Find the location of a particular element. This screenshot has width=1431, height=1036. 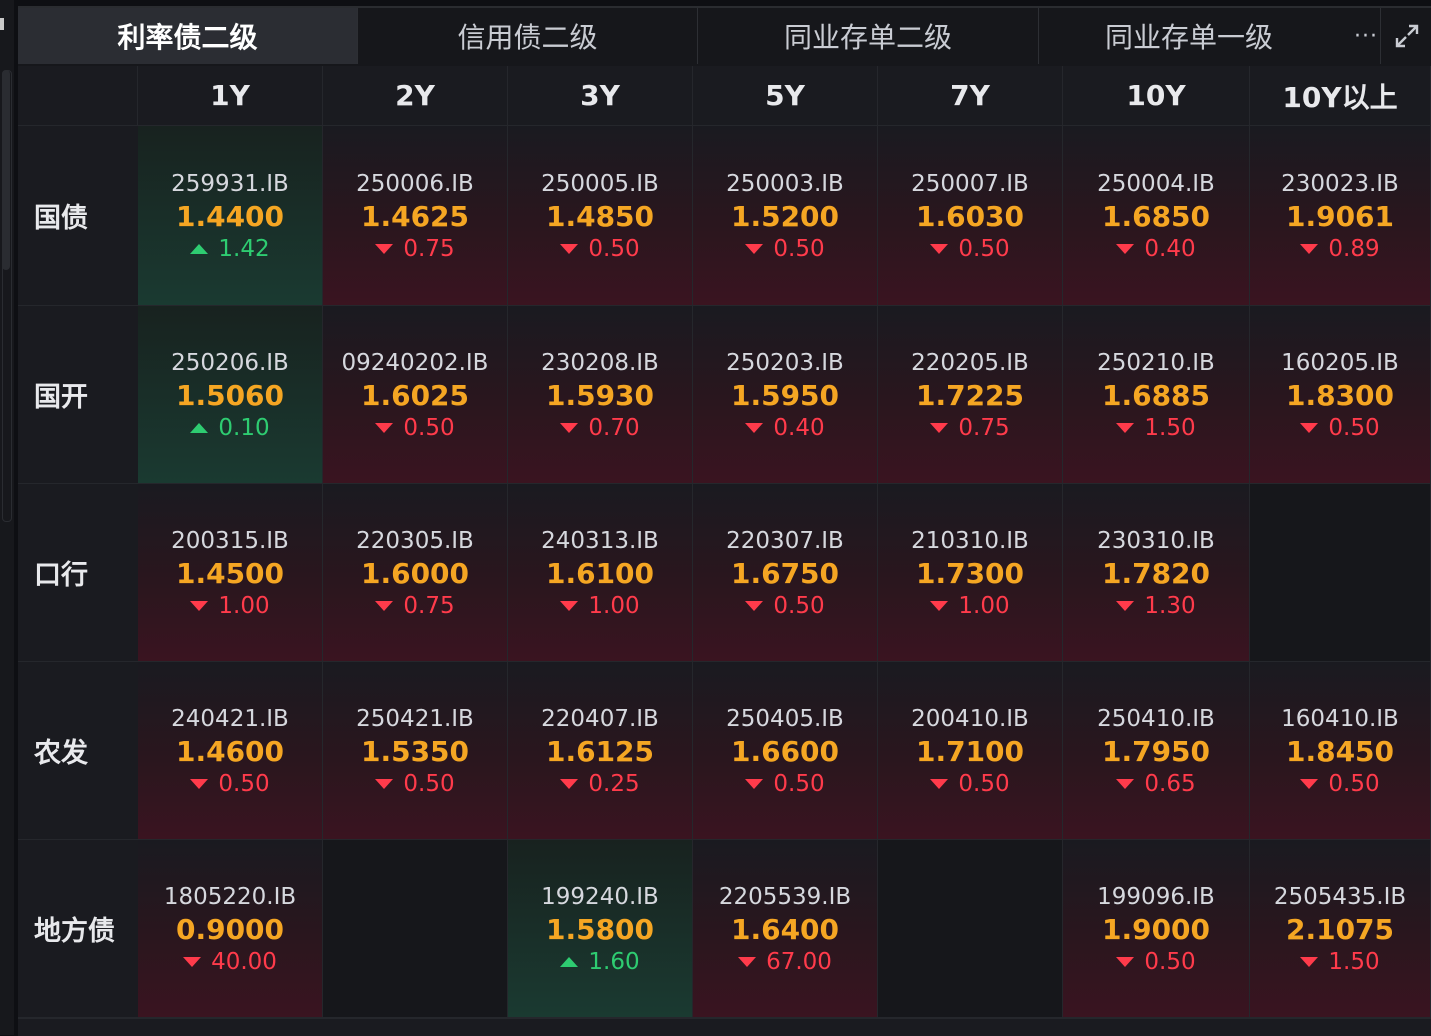

quote-cell: 250007.IB 1.6030 0.50 is located at coordinates (970, 216).